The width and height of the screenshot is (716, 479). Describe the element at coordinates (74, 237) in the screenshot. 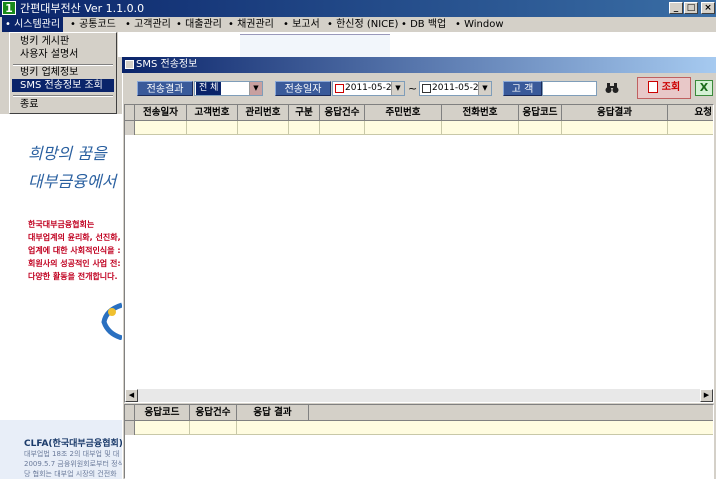

I see `assoc-line: 대부업계의 윤리화, 선진화,` at that location.